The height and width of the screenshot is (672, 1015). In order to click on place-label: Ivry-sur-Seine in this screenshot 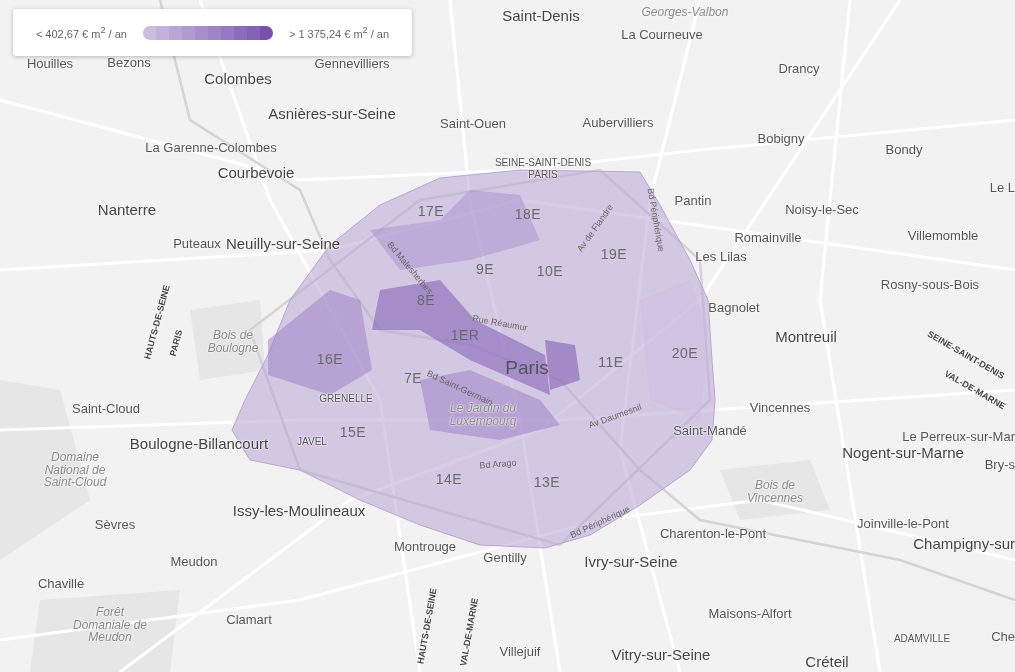, I will do `click(631, 561)`.